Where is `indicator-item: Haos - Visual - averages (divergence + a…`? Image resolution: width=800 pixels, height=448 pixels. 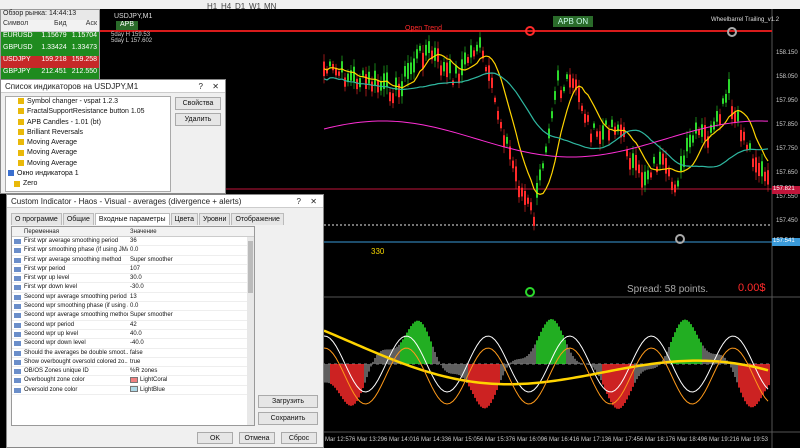
indicator-item: Haos - Visual - averages (divergence + a… is located at coordinates (88, 191).